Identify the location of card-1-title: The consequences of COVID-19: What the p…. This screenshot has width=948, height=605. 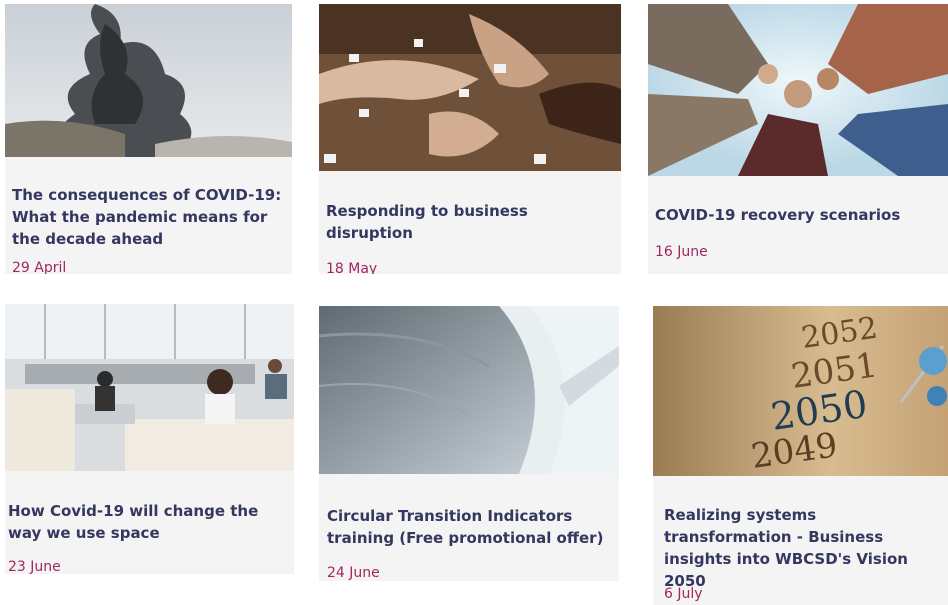
(152, 217).